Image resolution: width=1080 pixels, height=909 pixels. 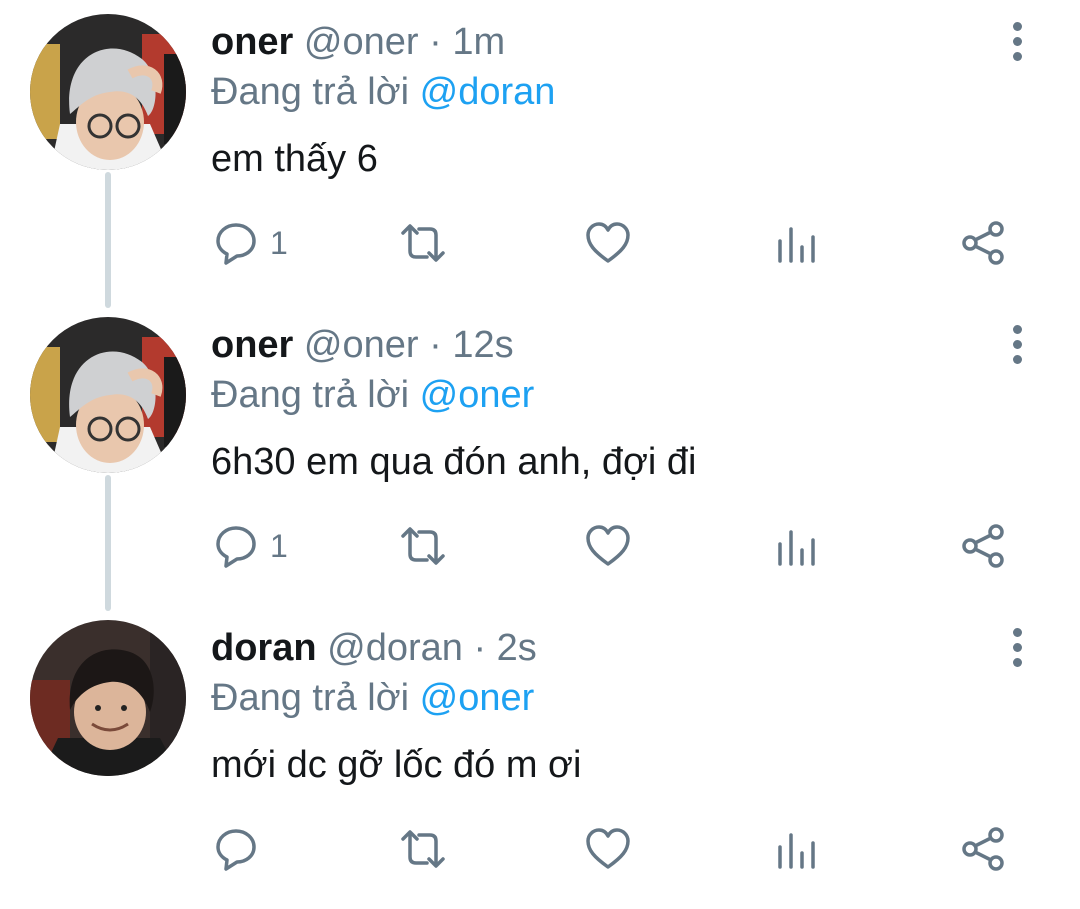 I want to click on reply-button, so click(x=241, y=849).